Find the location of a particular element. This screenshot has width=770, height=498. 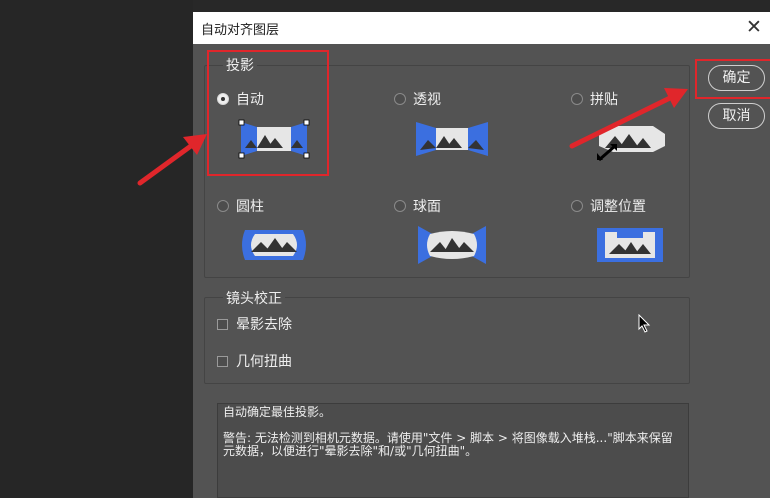

radio-label-spherical: 球面 is located at coordinates (427, 207).